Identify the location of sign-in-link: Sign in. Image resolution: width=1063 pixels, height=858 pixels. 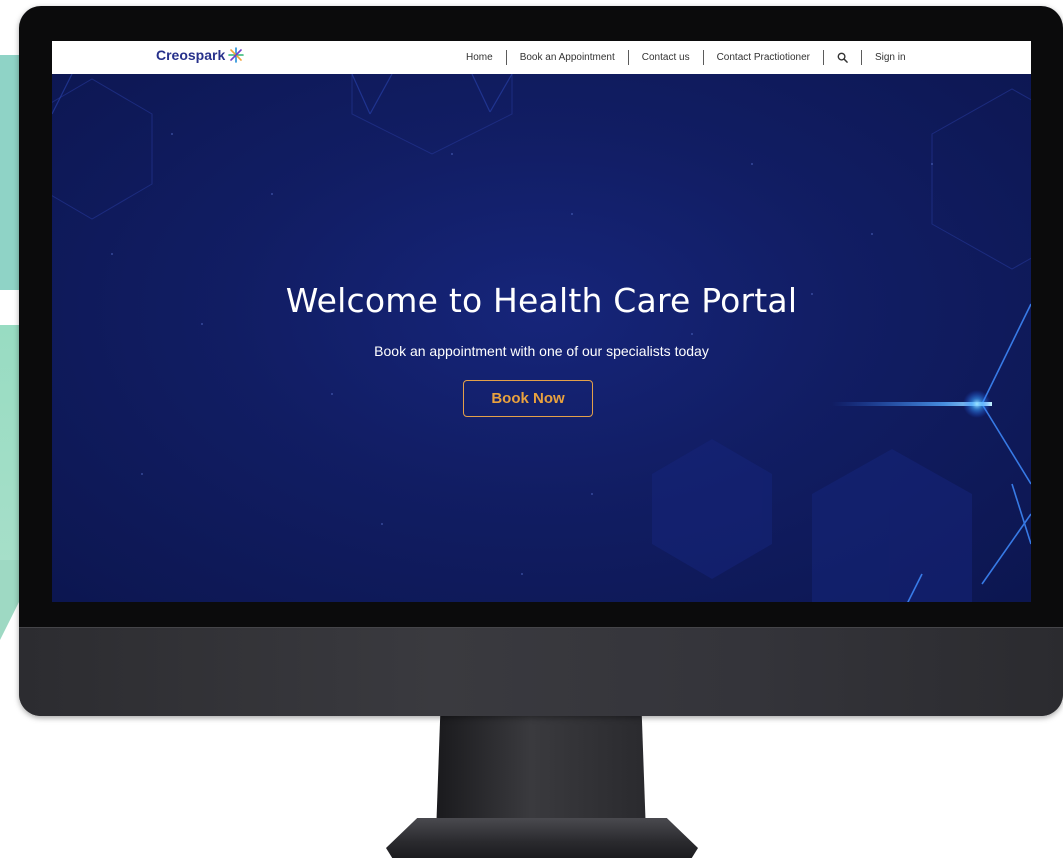
(890, 57).